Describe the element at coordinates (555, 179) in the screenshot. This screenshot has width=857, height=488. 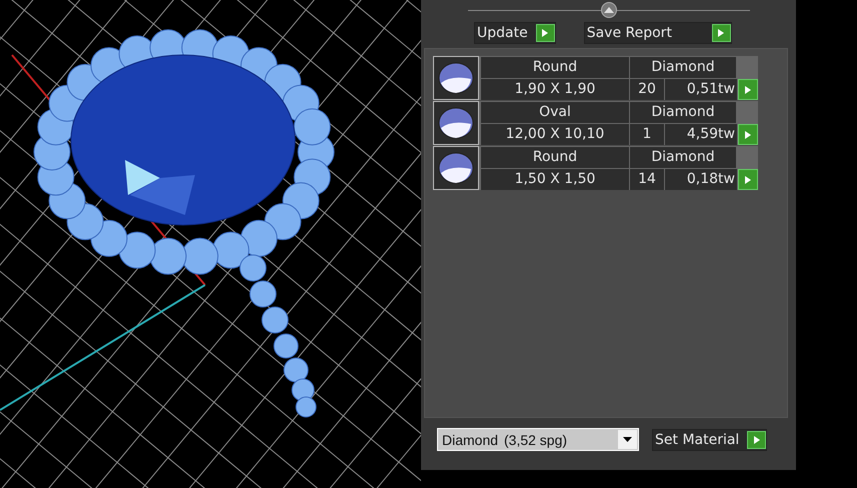
I see `size-cell: 1,50 X 1,50` at that location.